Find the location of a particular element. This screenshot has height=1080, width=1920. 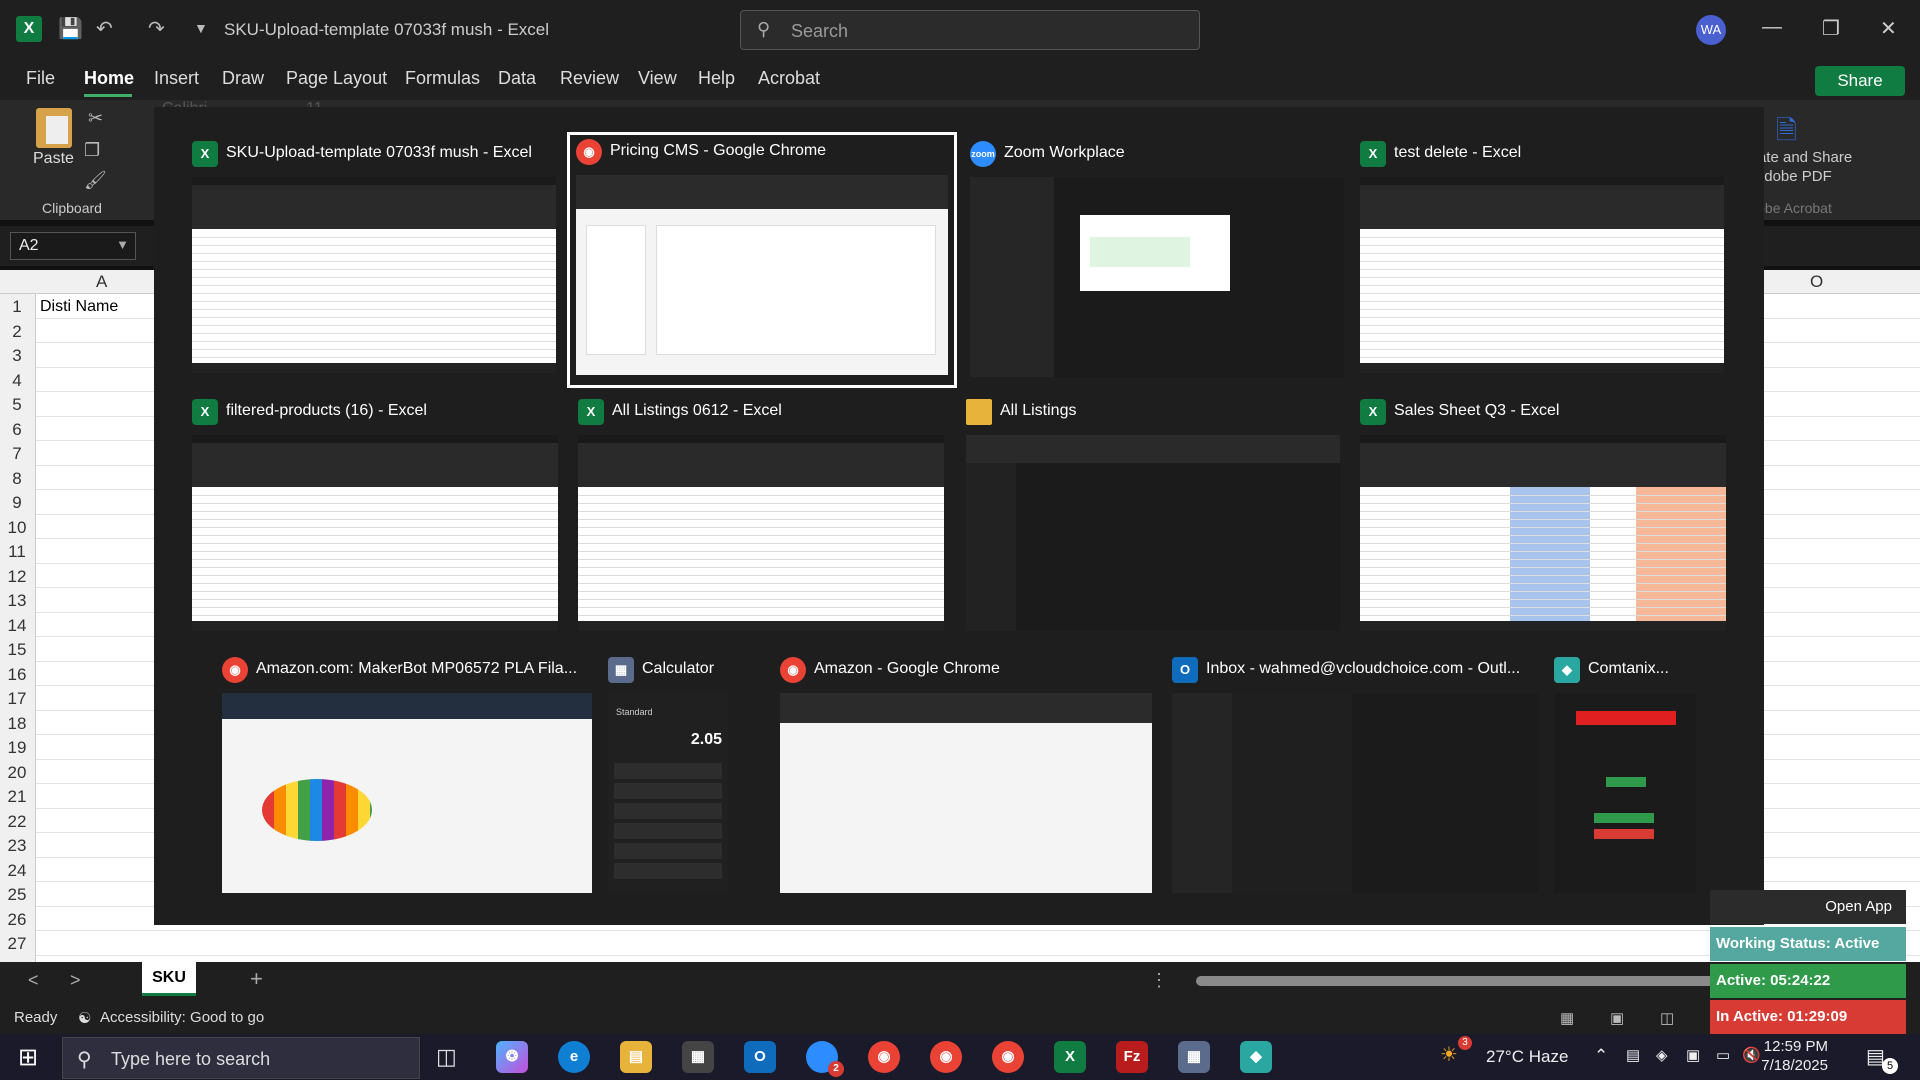

minimize-icon: — is located at coordinates (1772, 27).